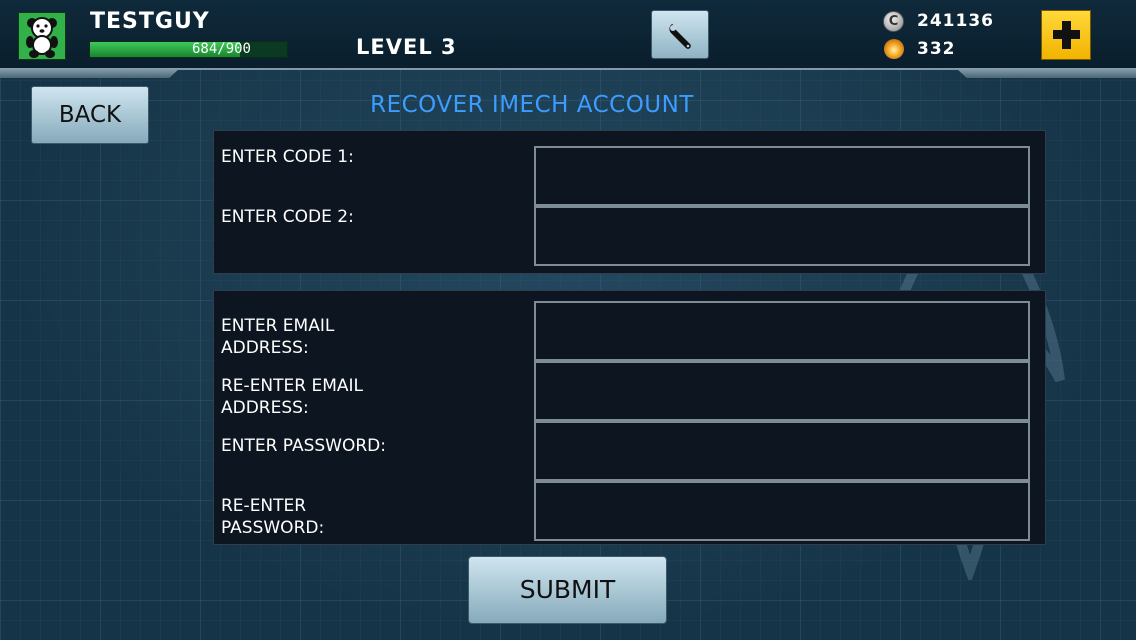 The image size is (1136, 640). I want to click on password-label: ENTER PASSWORD:, so click(303, 446).